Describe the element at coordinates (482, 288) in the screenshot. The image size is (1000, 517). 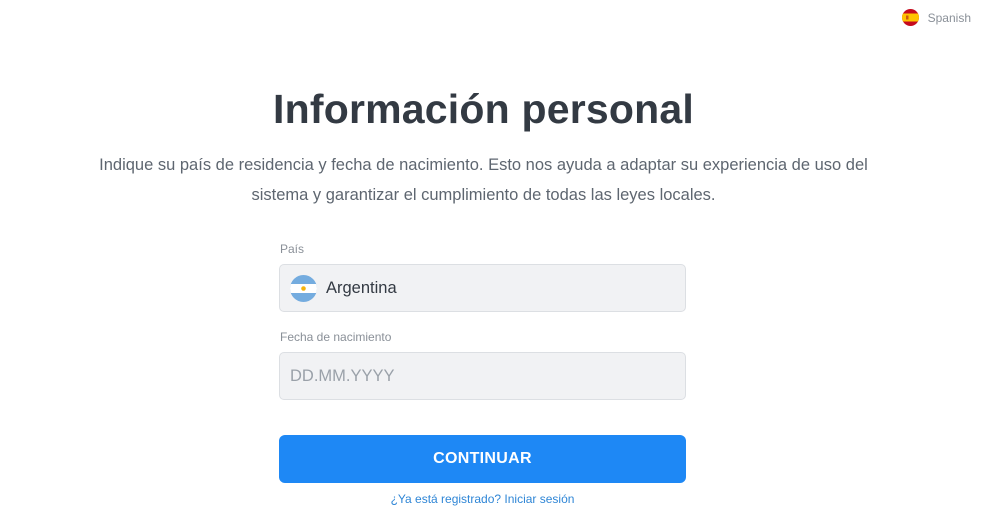
I see `country-select: Argentina` at that location.